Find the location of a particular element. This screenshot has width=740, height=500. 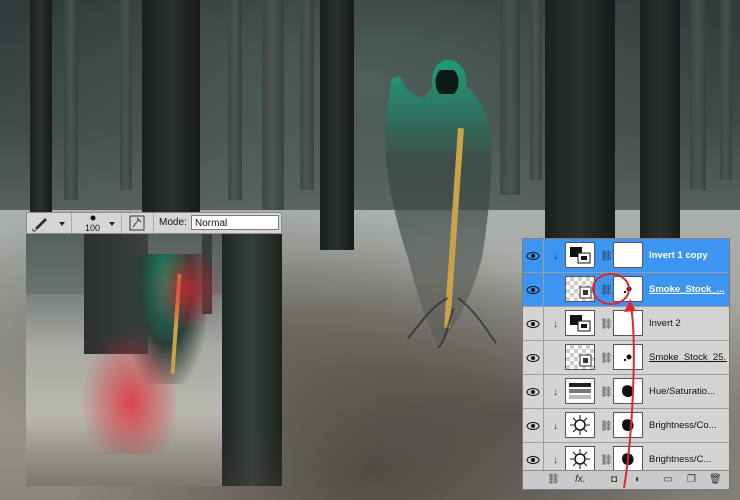

blend-mode-select: Normal is located at coordinates (235, 222).